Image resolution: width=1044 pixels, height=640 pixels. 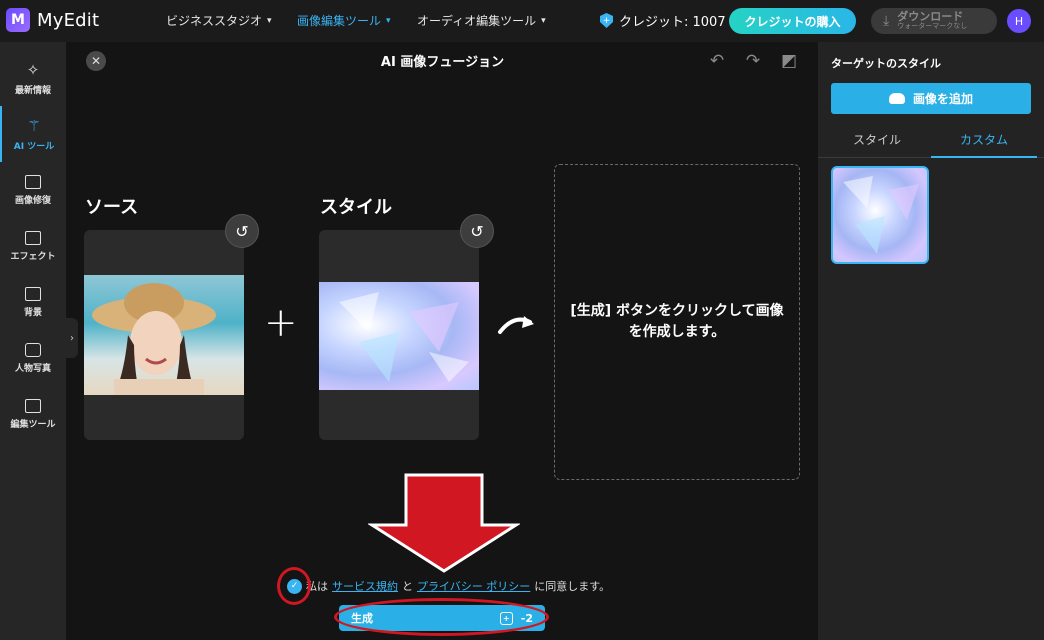 I want to click on target-style-title: ターゲットのスタイル, so click(x=886, y=63).